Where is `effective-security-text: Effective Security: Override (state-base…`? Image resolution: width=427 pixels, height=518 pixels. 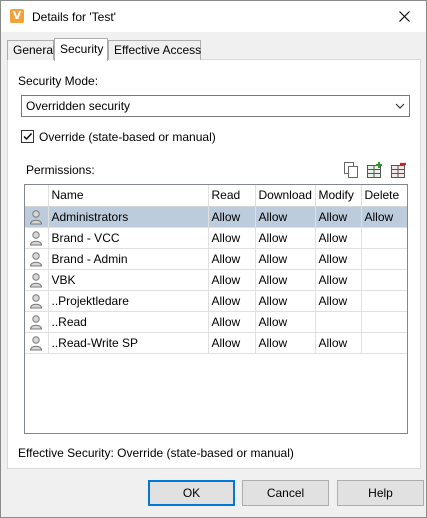
effective-security-text: Effective Security: Override (state-base… is located at coordinates (156, 453).